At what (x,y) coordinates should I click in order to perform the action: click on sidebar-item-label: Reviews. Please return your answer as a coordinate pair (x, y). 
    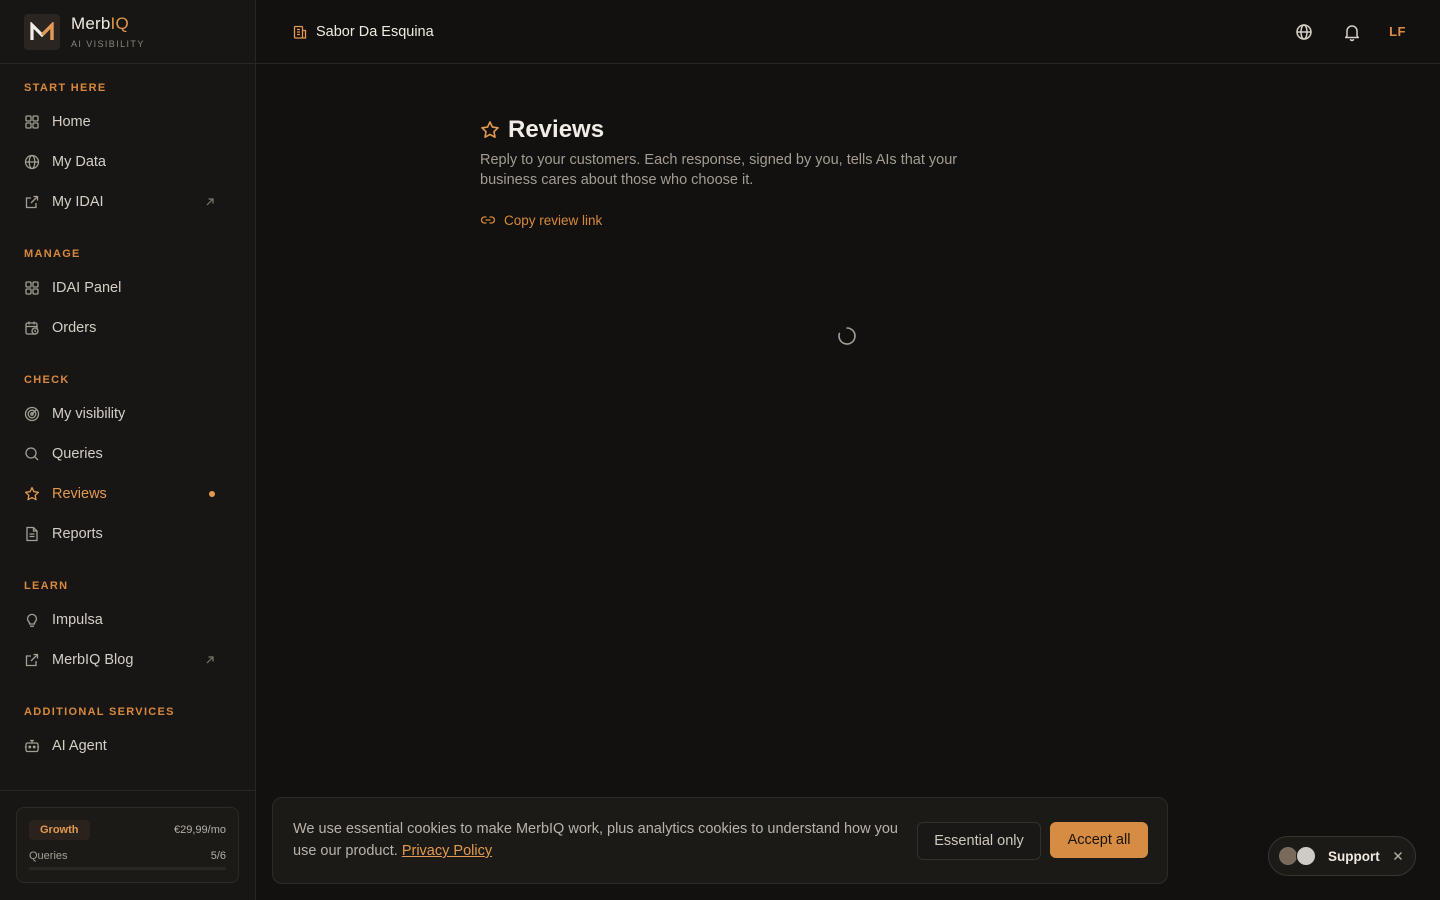
    Looking at the image, I should click on (79, 494).